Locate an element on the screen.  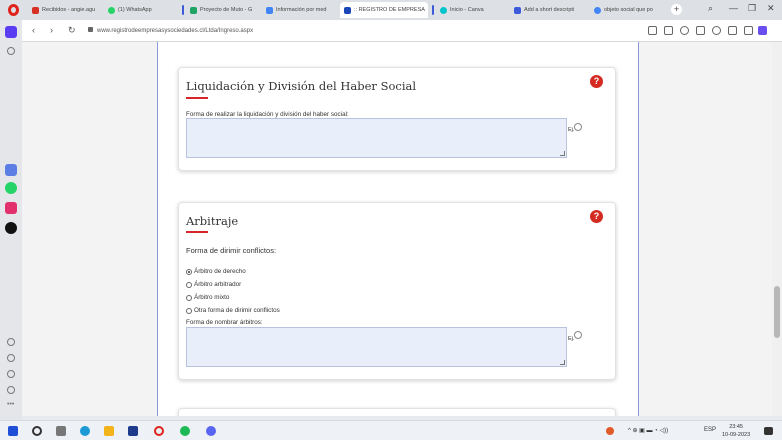
vpn-icon is located at coordinates (684, 30).